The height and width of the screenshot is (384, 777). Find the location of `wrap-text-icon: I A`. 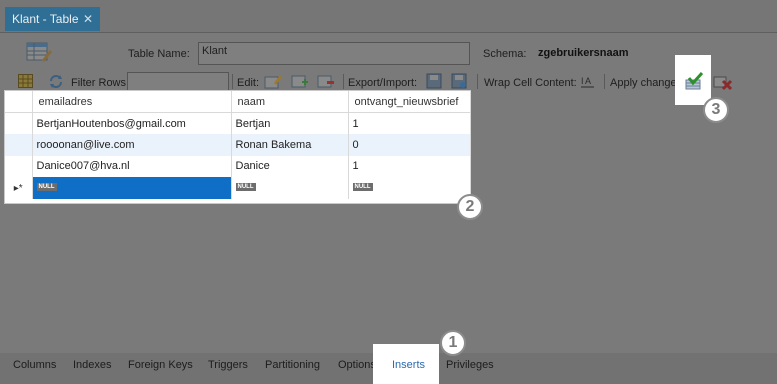

wrap-text-icon: I A is located at coordinates (587, 81).